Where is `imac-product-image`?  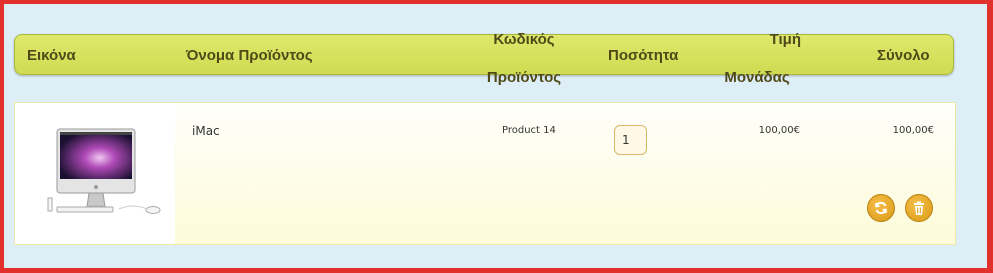 imac-product-image is located at coordinates (95, 173).